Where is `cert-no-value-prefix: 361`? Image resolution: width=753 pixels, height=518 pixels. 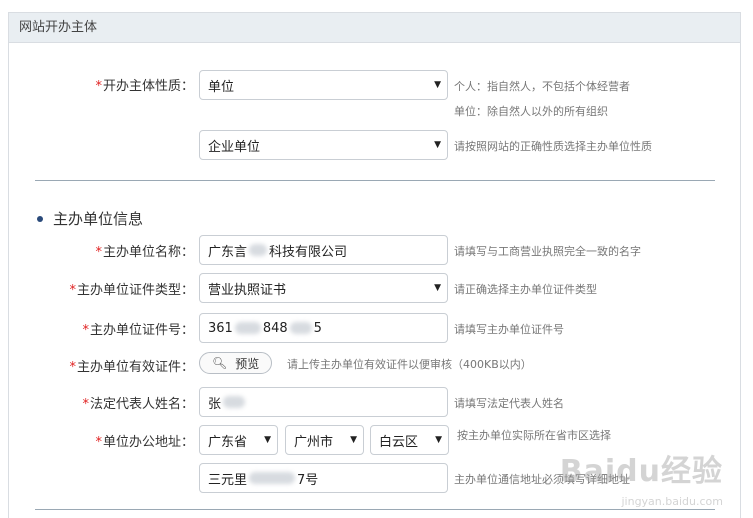 cert-no-value-prefix: 361 is located at coordinates (220, 328).